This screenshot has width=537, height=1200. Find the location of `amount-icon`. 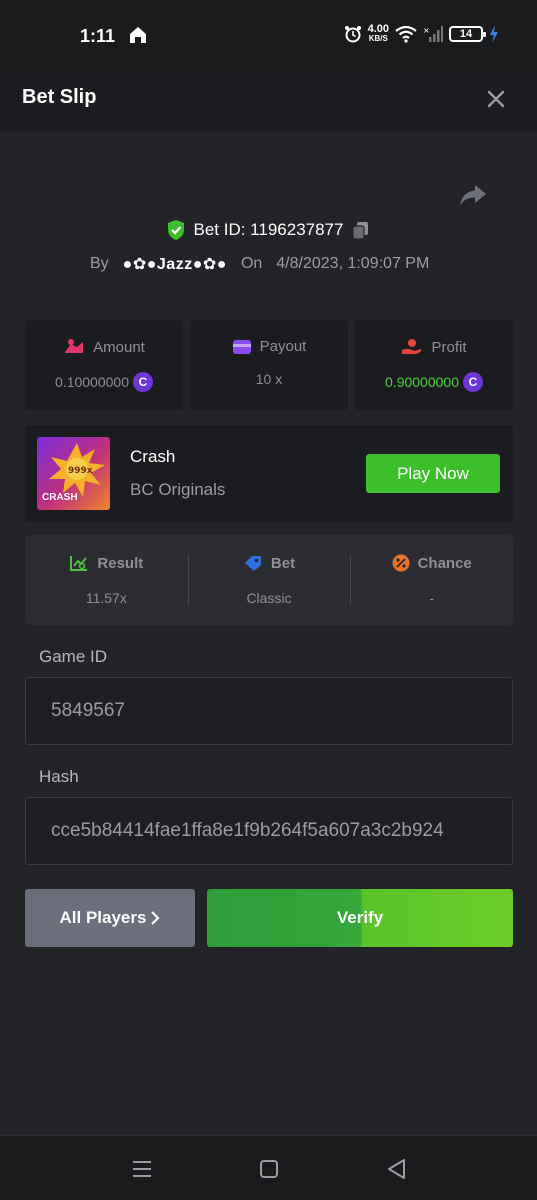

amount-icon is located at coordinates (74, 346).